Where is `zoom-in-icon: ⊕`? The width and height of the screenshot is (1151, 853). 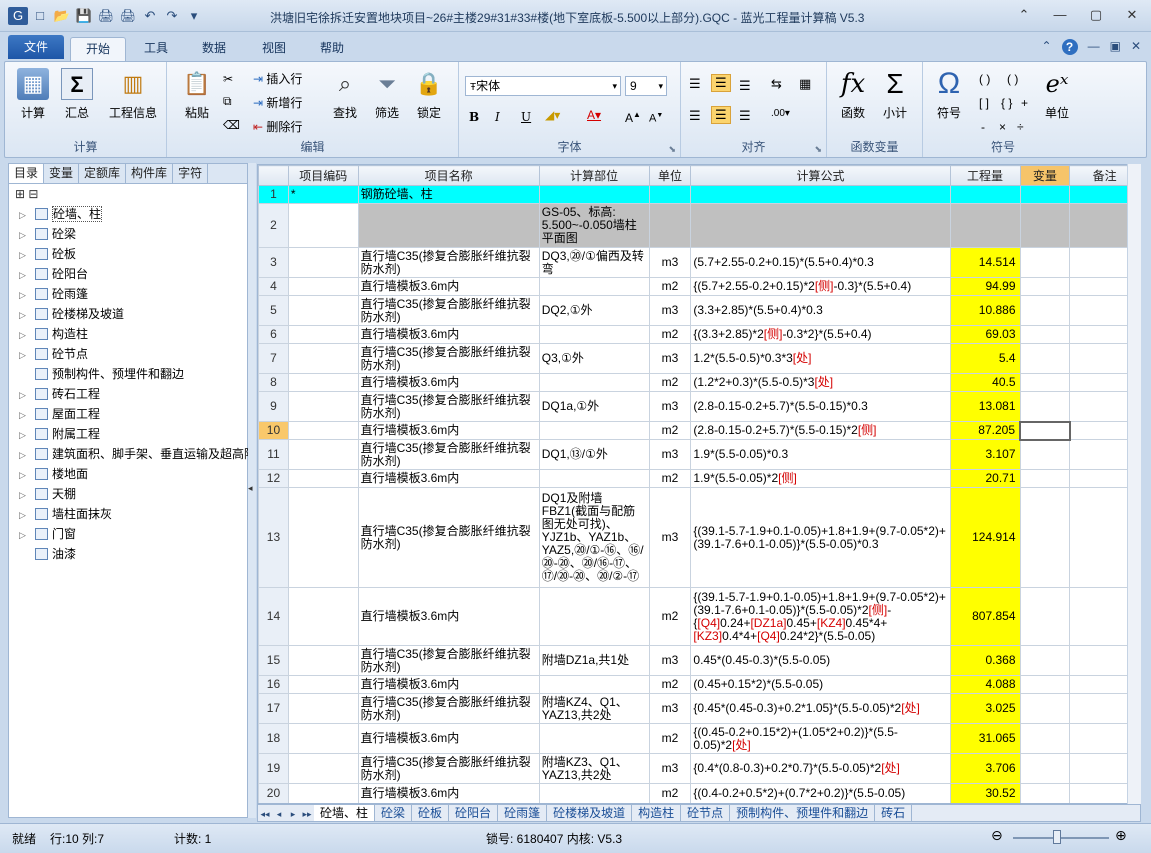 zoom-in-icon: ⊕ is located at coordinates (1121, 835).